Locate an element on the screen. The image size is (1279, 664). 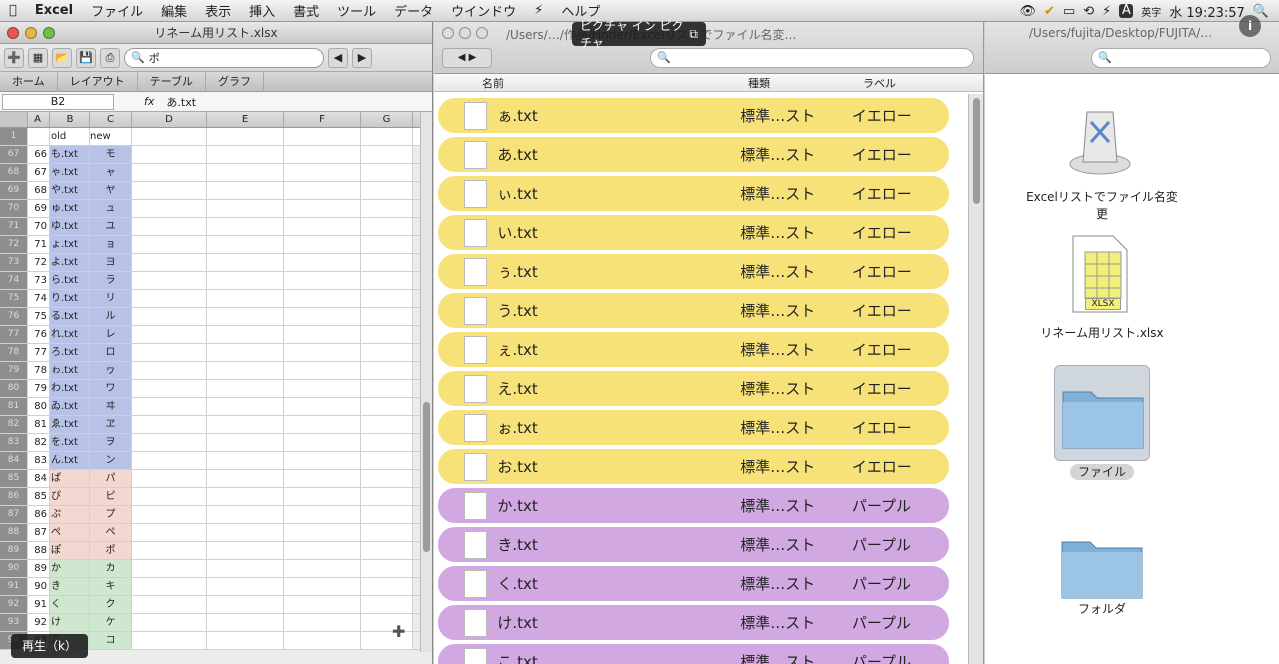
cell-old: る.txt is located at coordinates (70, 316).